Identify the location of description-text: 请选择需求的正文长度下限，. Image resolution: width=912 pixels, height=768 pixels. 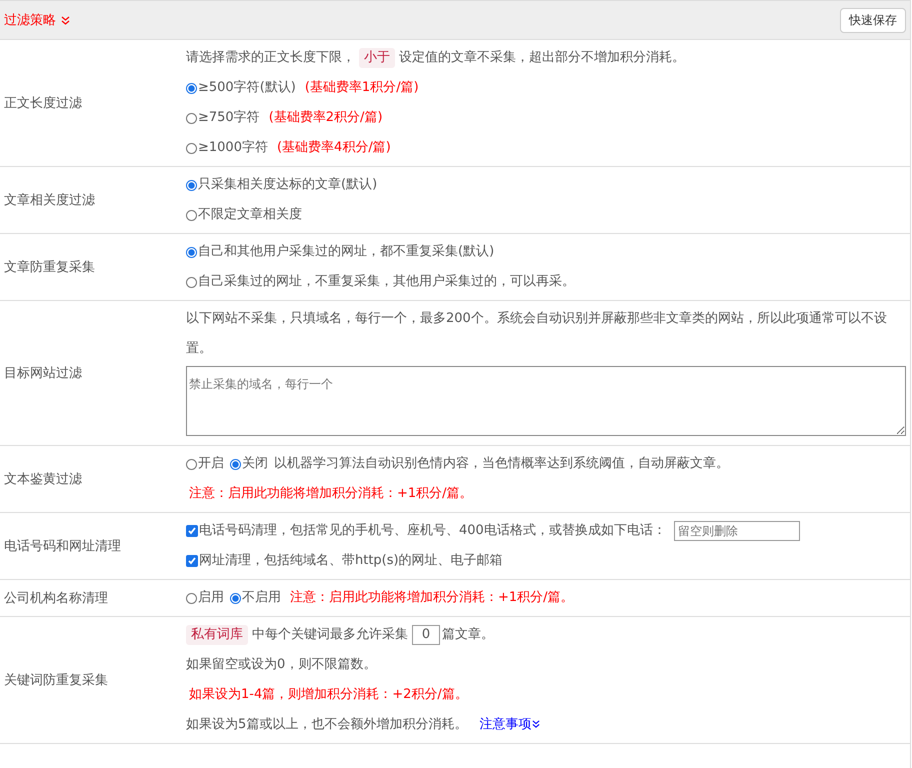
(270, 58).